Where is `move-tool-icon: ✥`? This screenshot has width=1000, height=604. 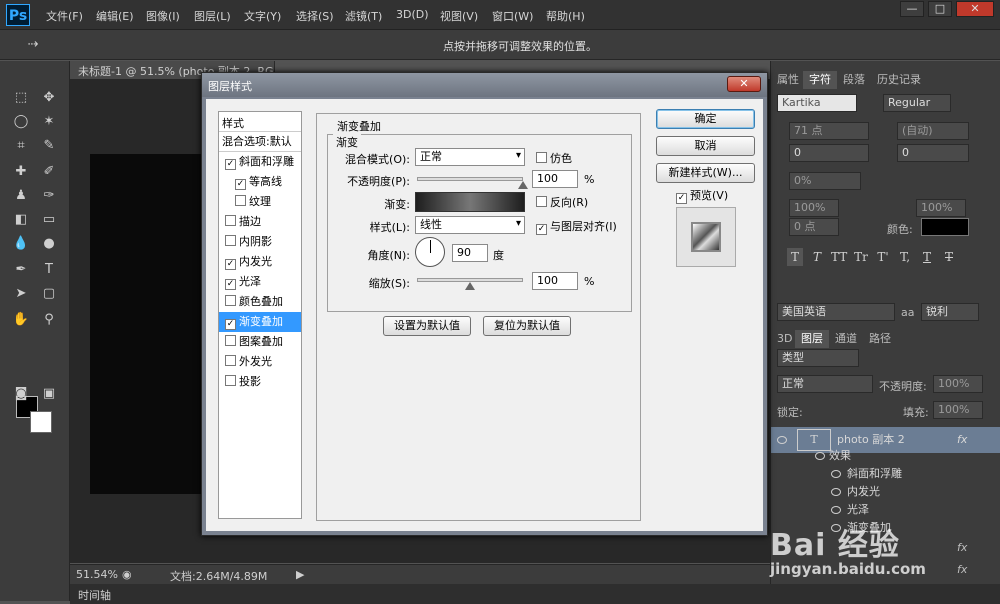 move-tool-icon: ✥ is located at coordinates (49, 98).